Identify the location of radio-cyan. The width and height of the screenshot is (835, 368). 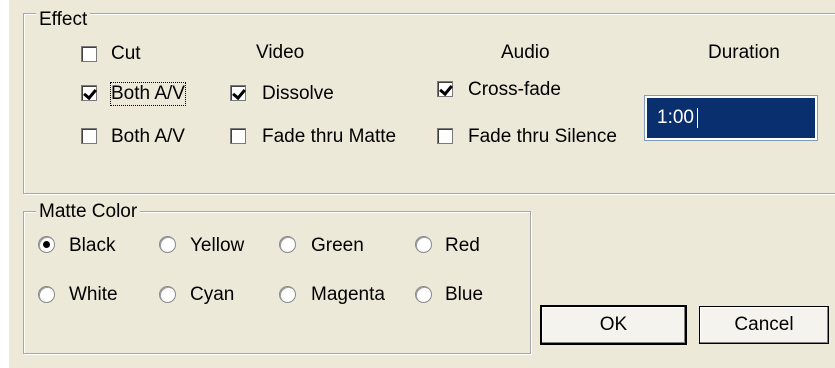
(167, 294).